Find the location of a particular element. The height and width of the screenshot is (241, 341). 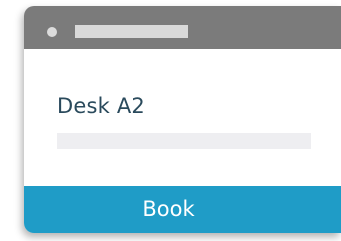

titlebar-title-placeholder is located at coordinates (131, 31).